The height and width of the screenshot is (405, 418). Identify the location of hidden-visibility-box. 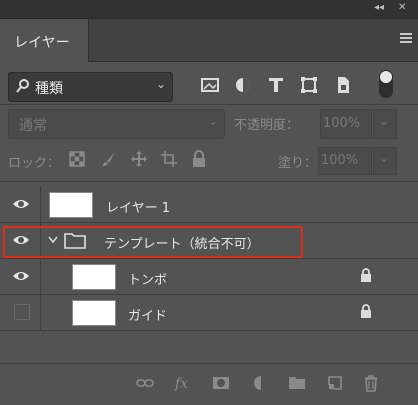
(22, 312).